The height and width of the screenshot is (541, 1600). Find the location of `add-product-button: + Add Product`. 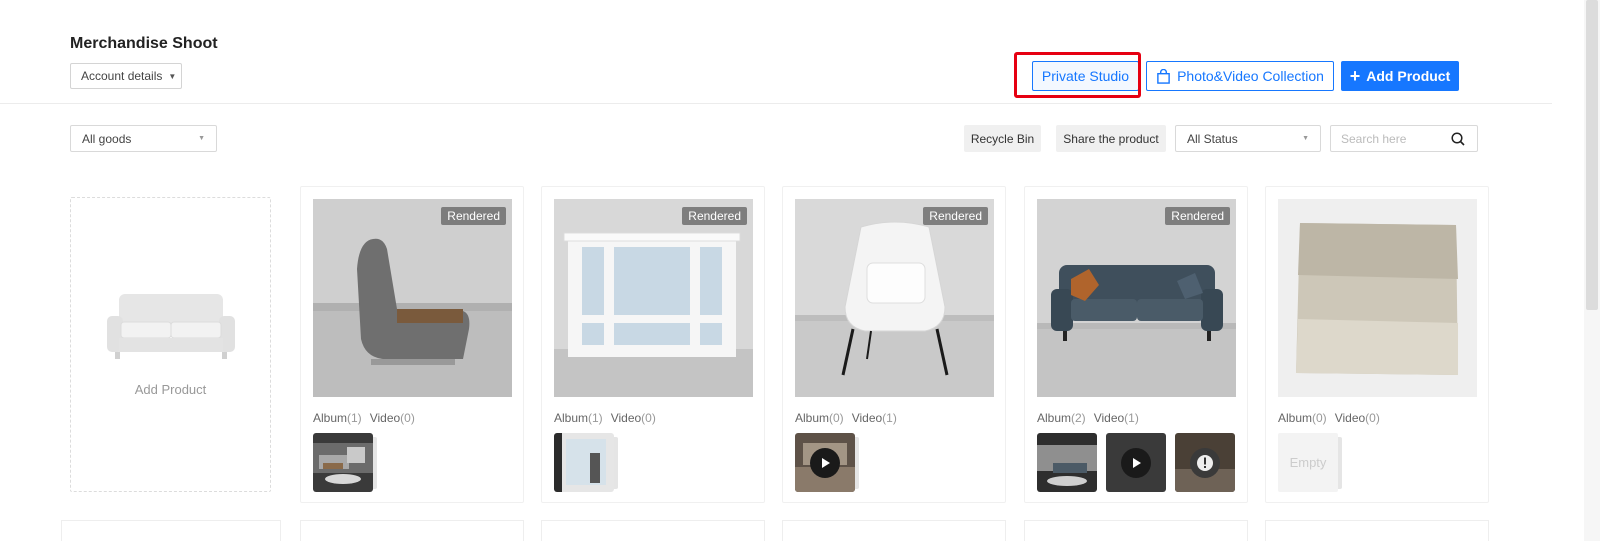

add-product-button: + Add Product is located at coordinates (1400, 76).